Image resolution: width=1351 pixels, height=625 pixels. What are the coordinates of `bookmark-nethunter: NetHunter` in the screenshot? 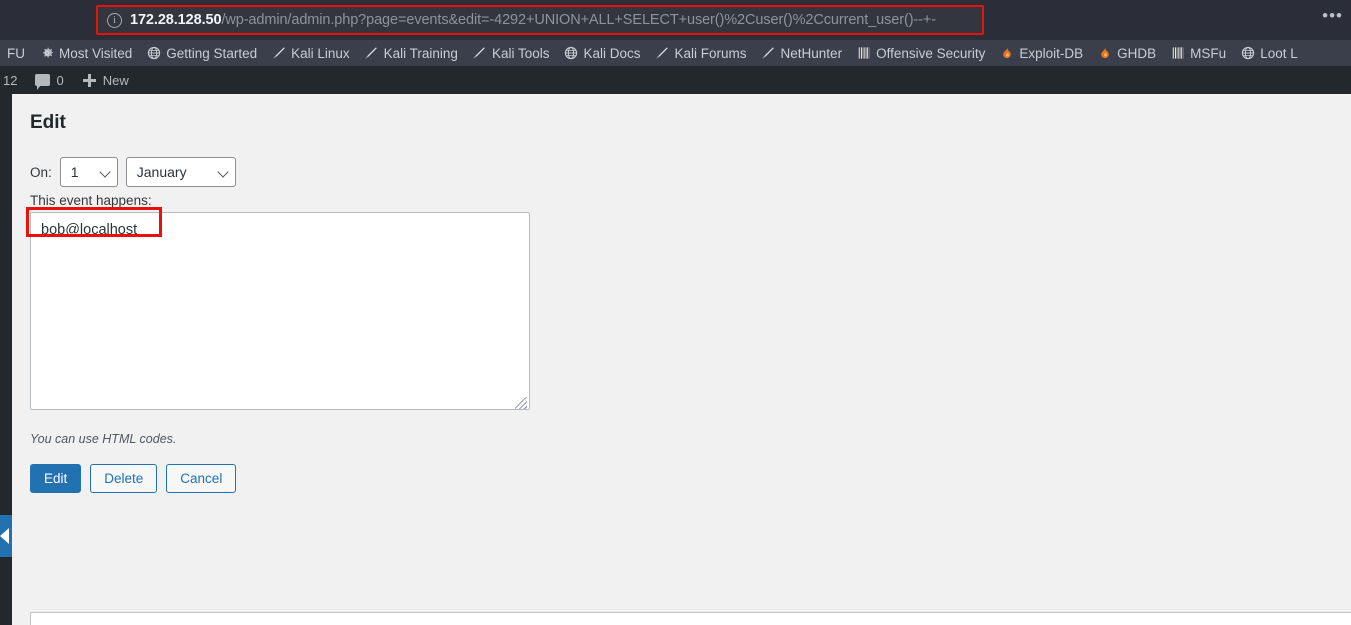 It's located at (802, 53).